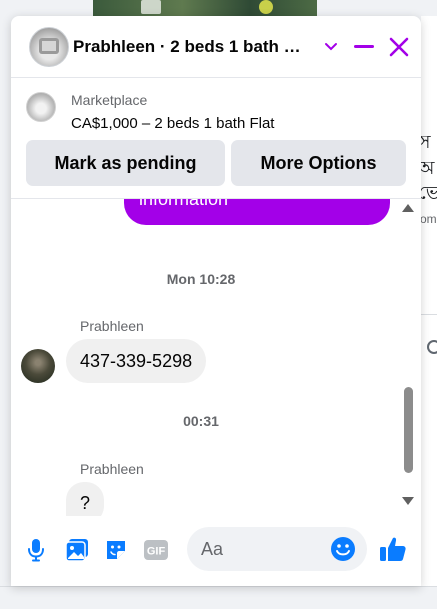 Image resolution: width=437 pixels, height=609 pixels. Describe the element at coordinates (201, 279) in the screenshot. I see `message-timestamp: Mon 10:28` at that location.